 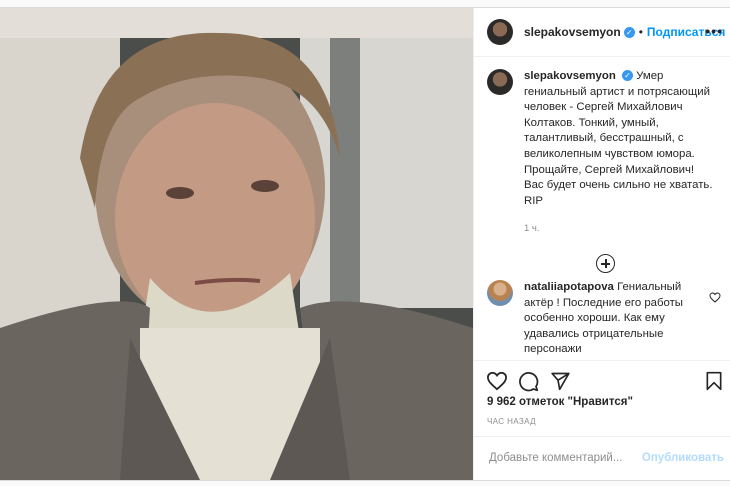 I want to click on post-timestamp: ЧАС НАЗАД, so click(x=511, y=421).